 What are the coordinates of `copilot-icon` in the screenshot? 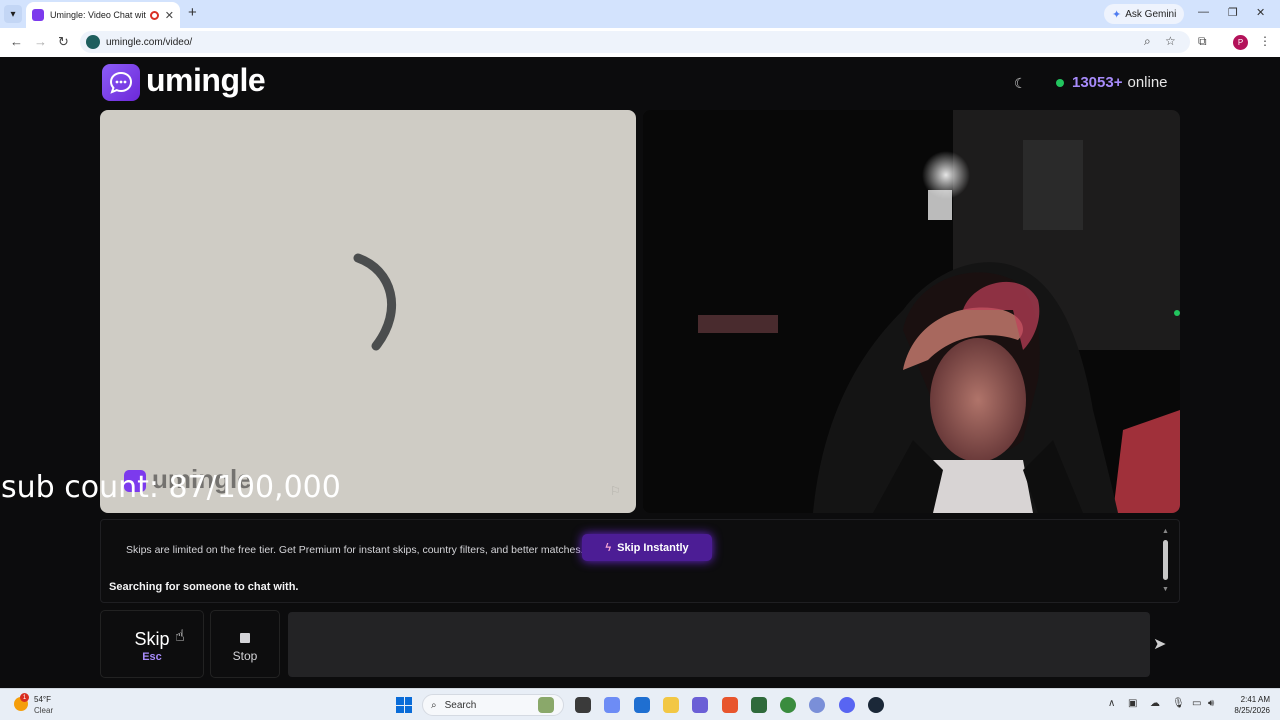 It's located at (612, 705).